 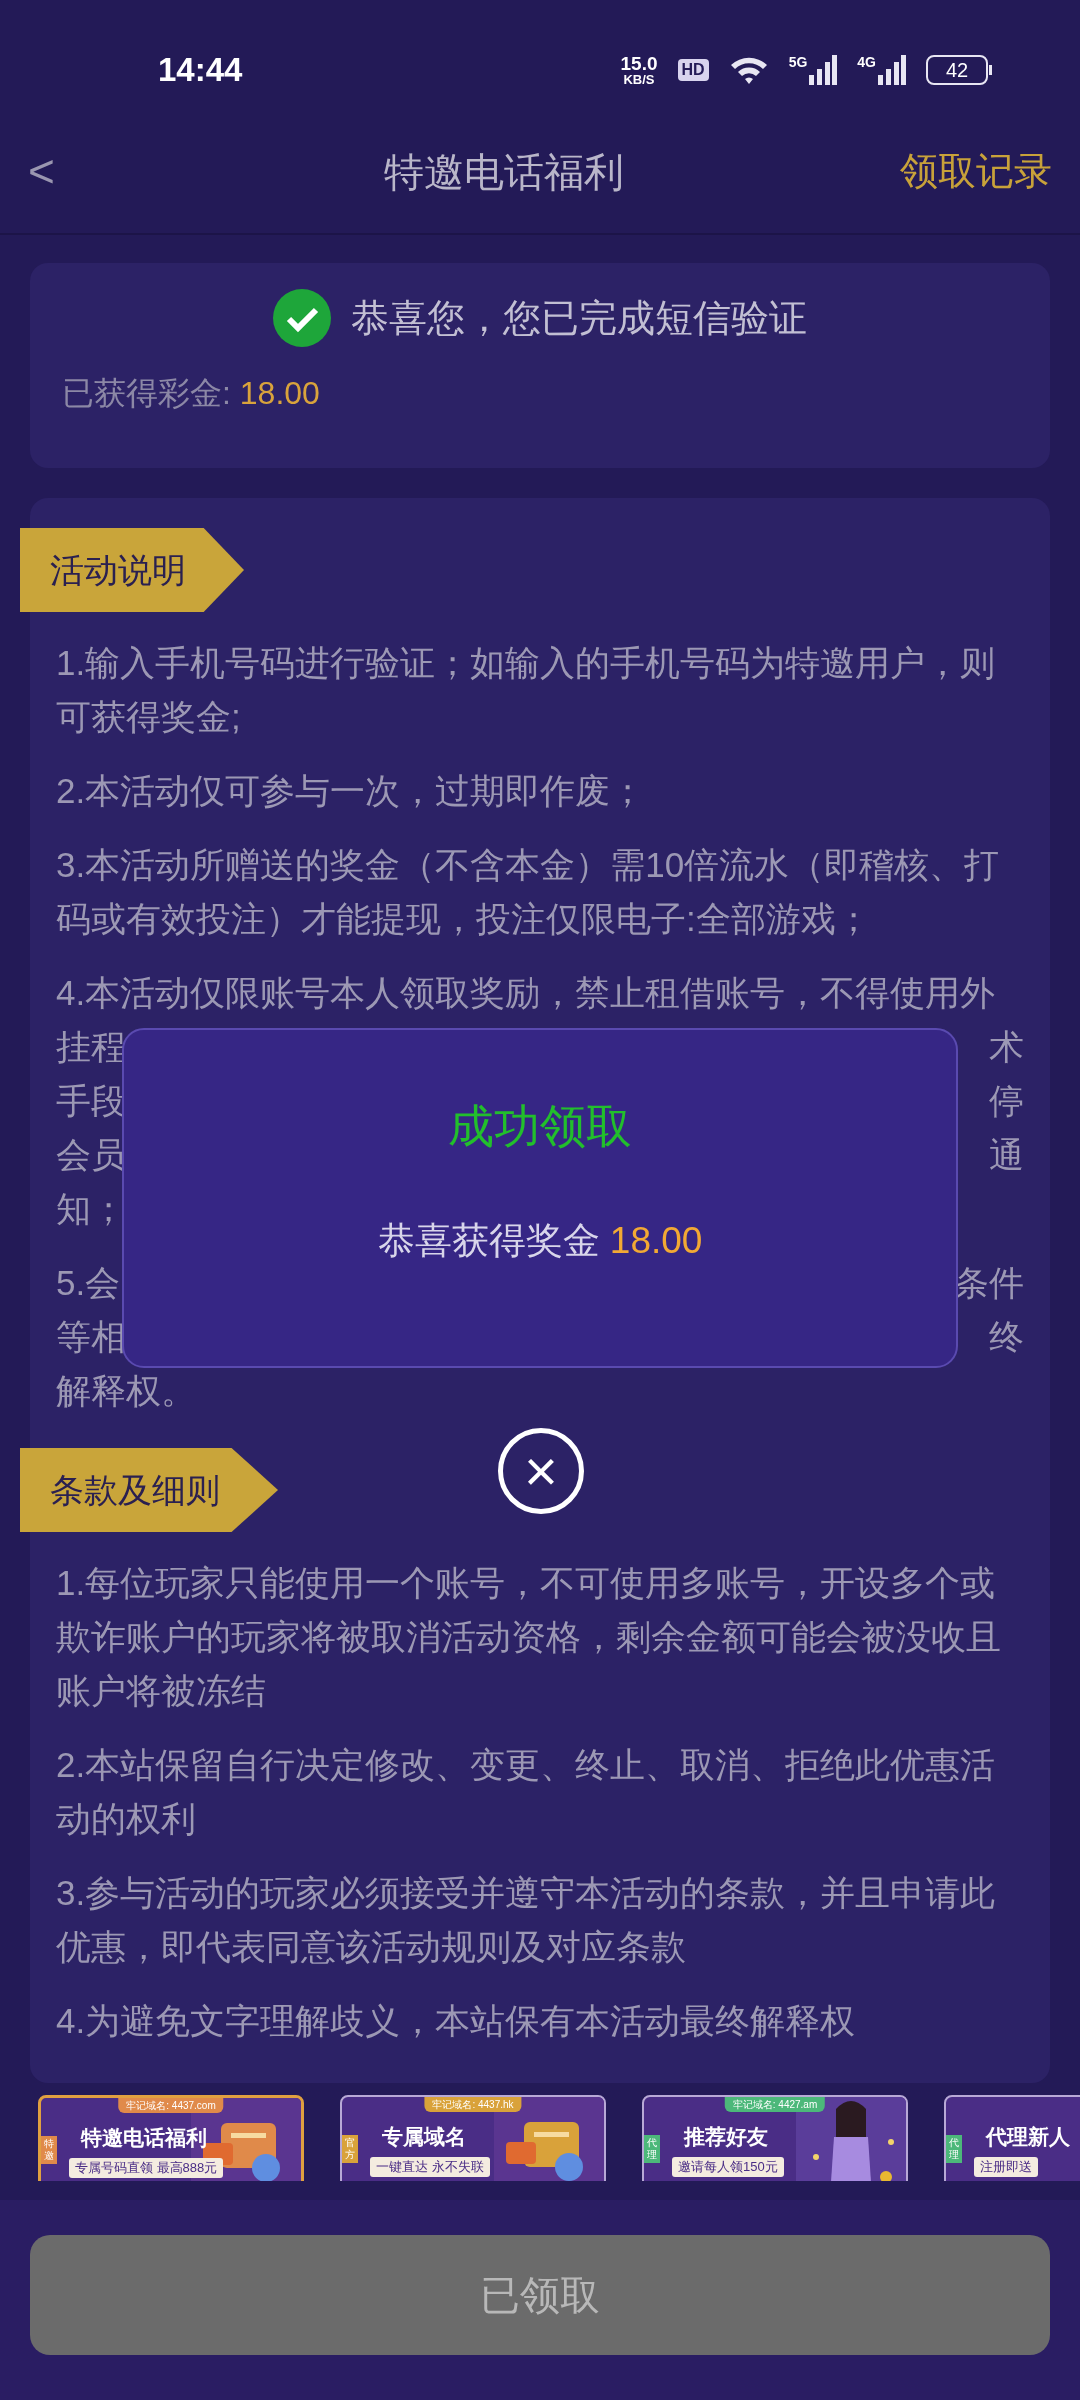 I want to click on rule-text: 3.本活动所赠送的奖金（不含本金）需10倍流水（即稽核、打码或有效投注）才能提现，投注仅限电子:全部游戏；, so click(x=528, y=892).